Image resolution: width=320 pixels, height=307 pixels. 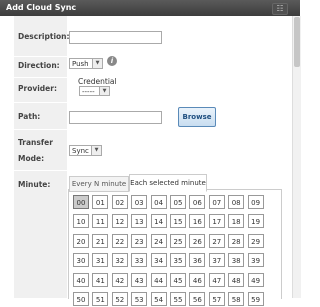 I want to click on minute-cell-51: 51, so click(x=100, y=299).